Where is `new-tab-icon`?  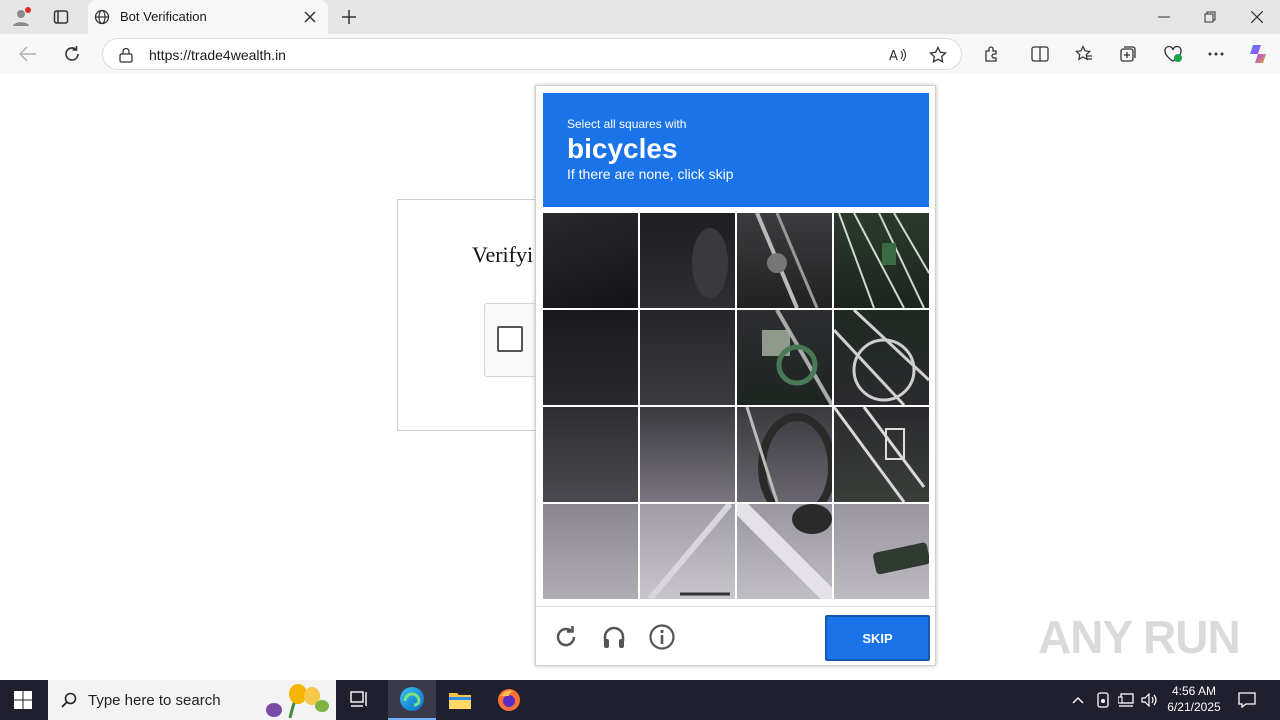
new-tab-icon is located at coordinates (349, 17).